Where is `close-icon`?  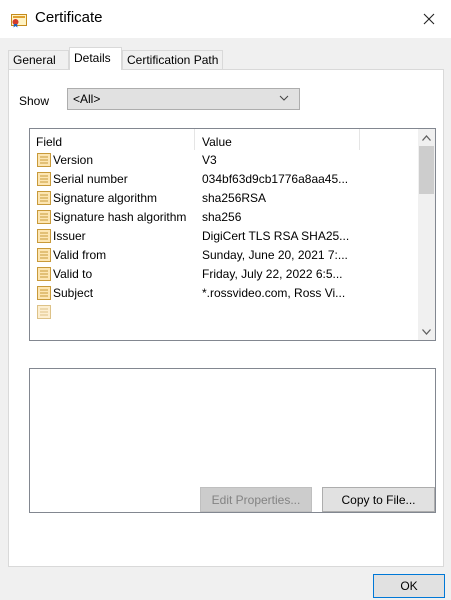 close-icon is located at coordinates (429, 19).